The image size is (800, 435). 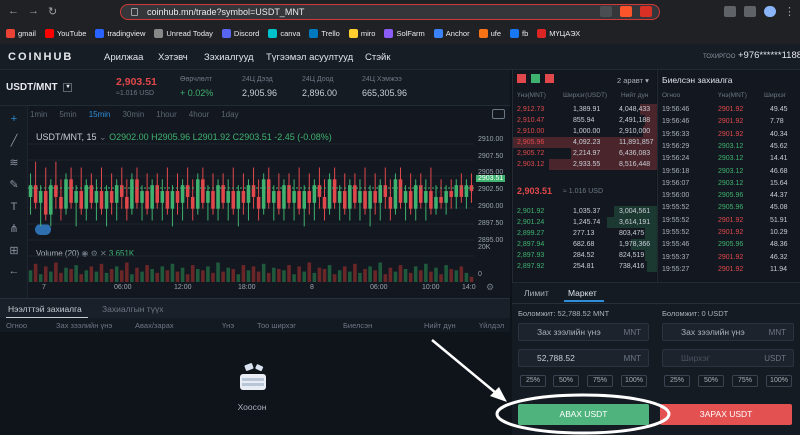 What do you see at coordinates (711, 381) in the screenshot?
I see `sell-pct-50: 50%` at bounding box center [711, 381].